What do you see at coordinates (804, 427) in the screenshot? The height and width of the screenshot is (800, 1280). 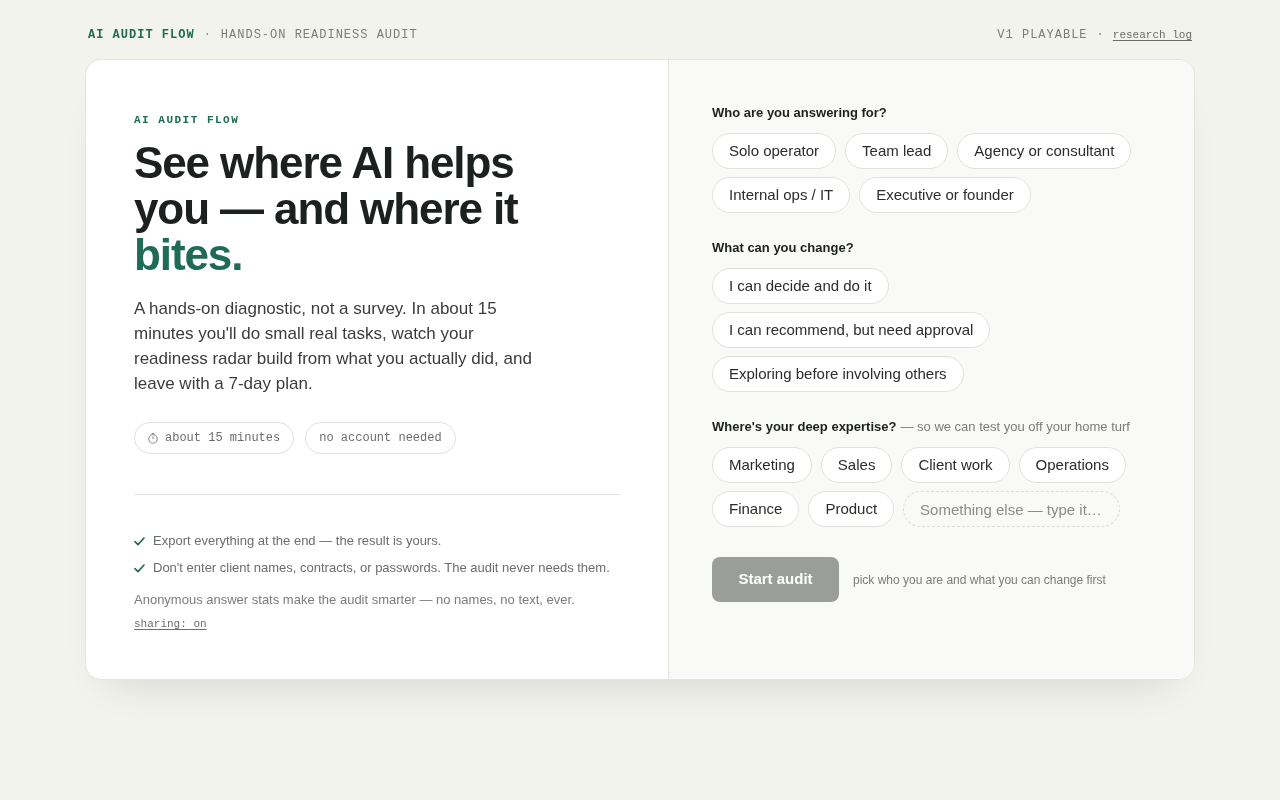 I see `question-label: Where's your deep expertise?` at bounding box center [804, 427].